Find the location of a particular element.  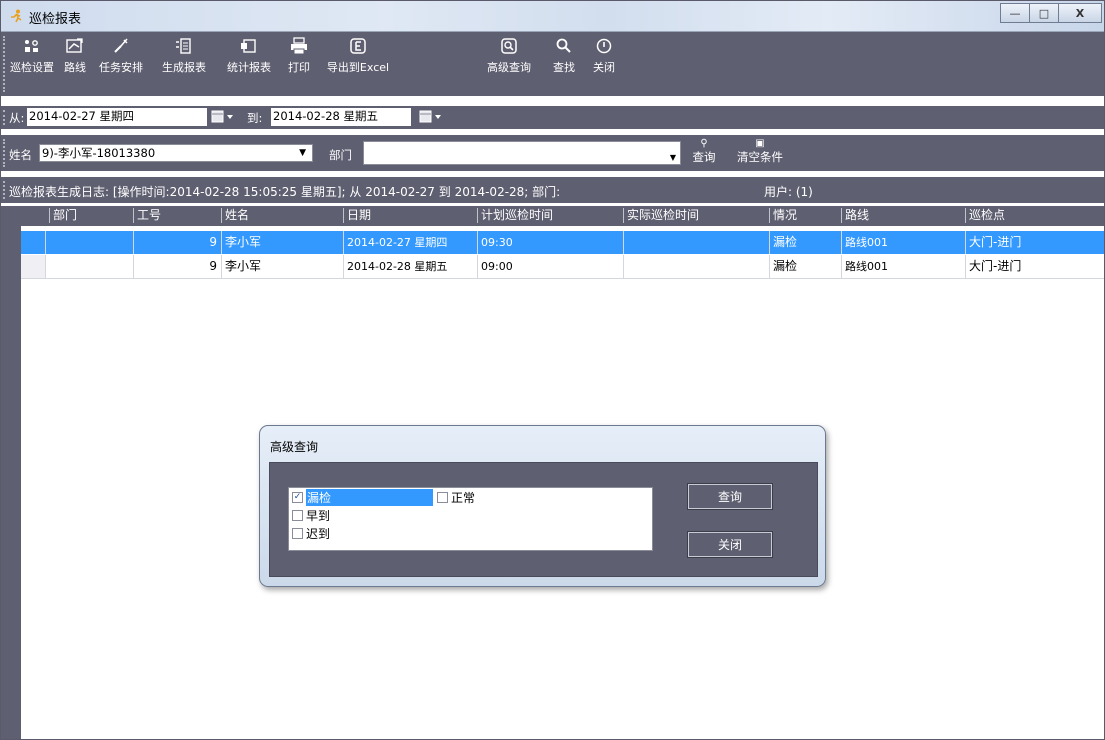

maximize-icon: □ is located at coordinates (1044, 13).